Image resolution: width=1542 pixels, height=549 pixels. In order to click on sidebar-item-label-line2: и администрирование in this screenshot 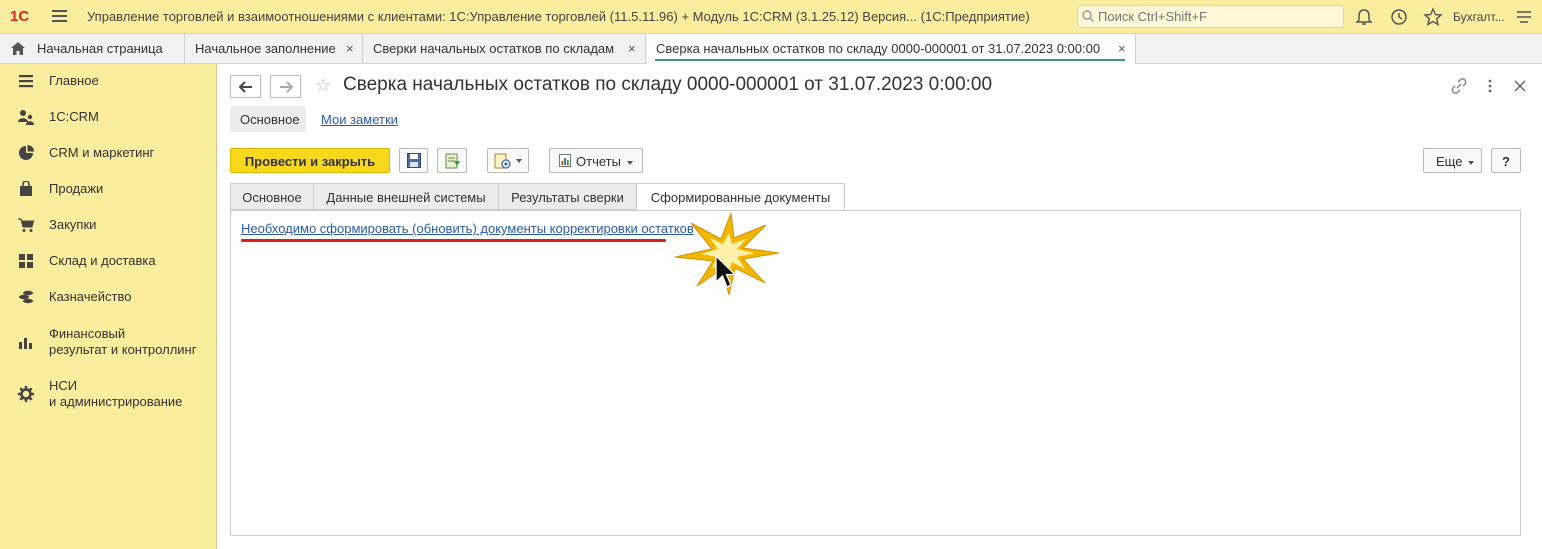, I will do `click(116, 401)`.